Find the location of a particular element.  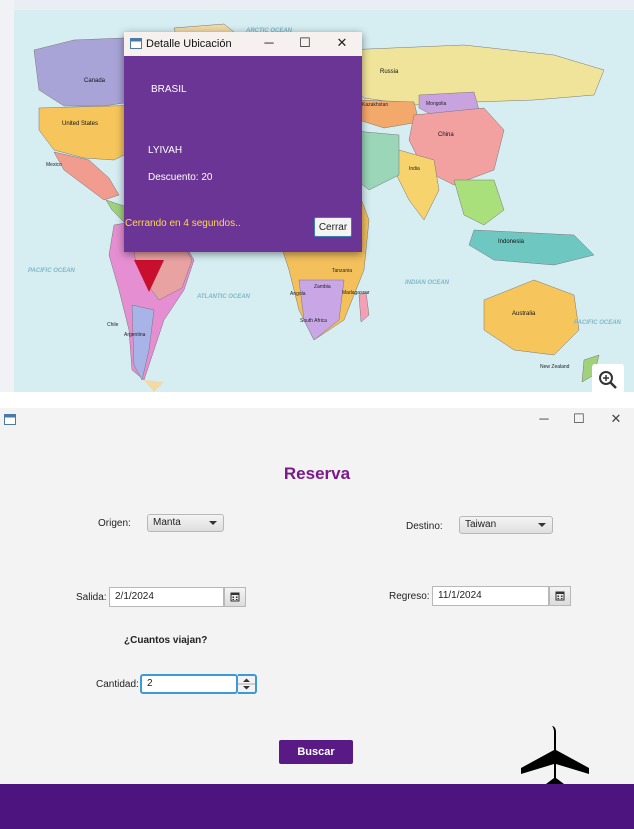

antarctica-hint is located at coordinates (154, 386).